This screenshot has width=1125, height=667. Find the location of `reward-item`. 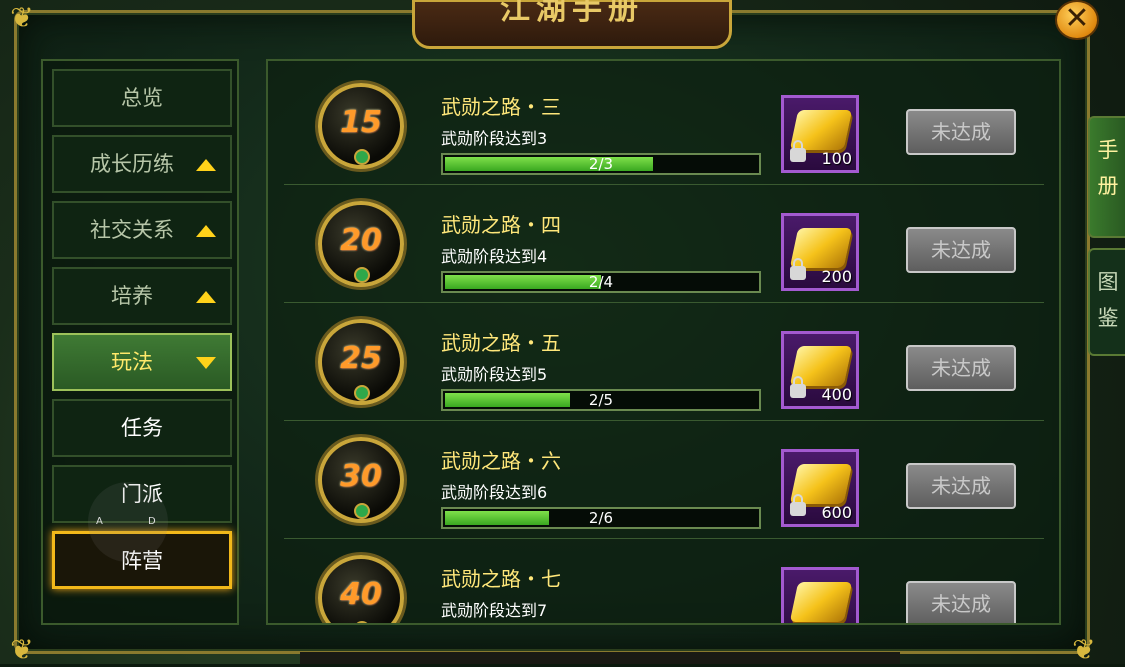

reward-item is located at coordinates (820, 595).